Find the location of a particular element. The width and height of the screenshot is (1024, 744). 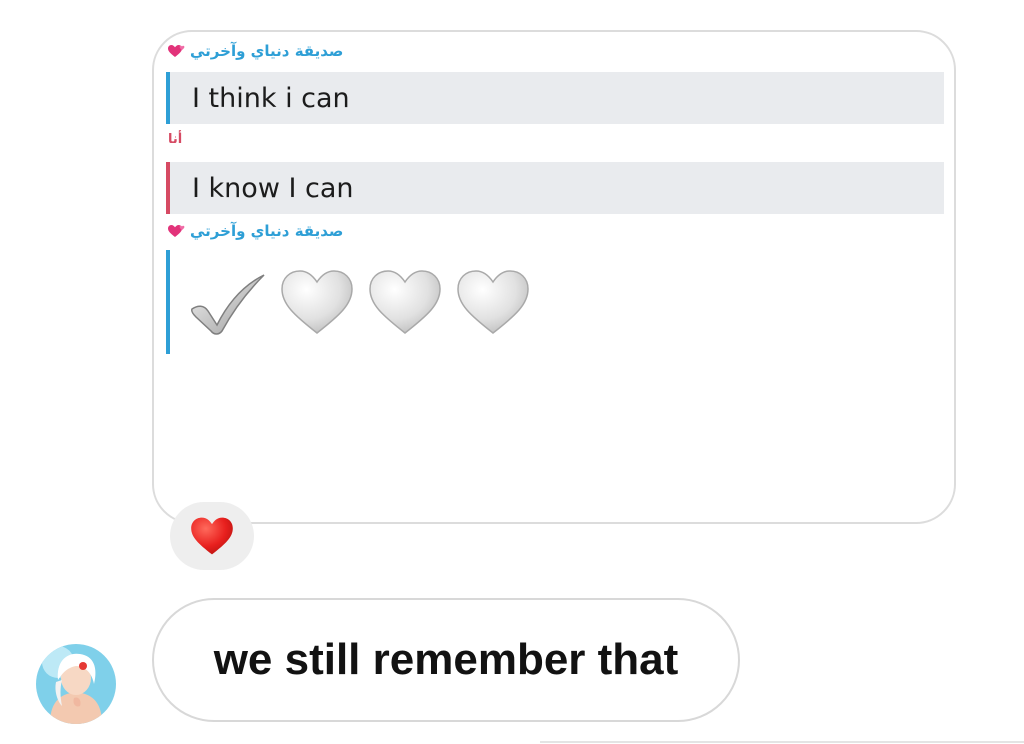

message-text: I know I can is located at coordinates (273, 188).